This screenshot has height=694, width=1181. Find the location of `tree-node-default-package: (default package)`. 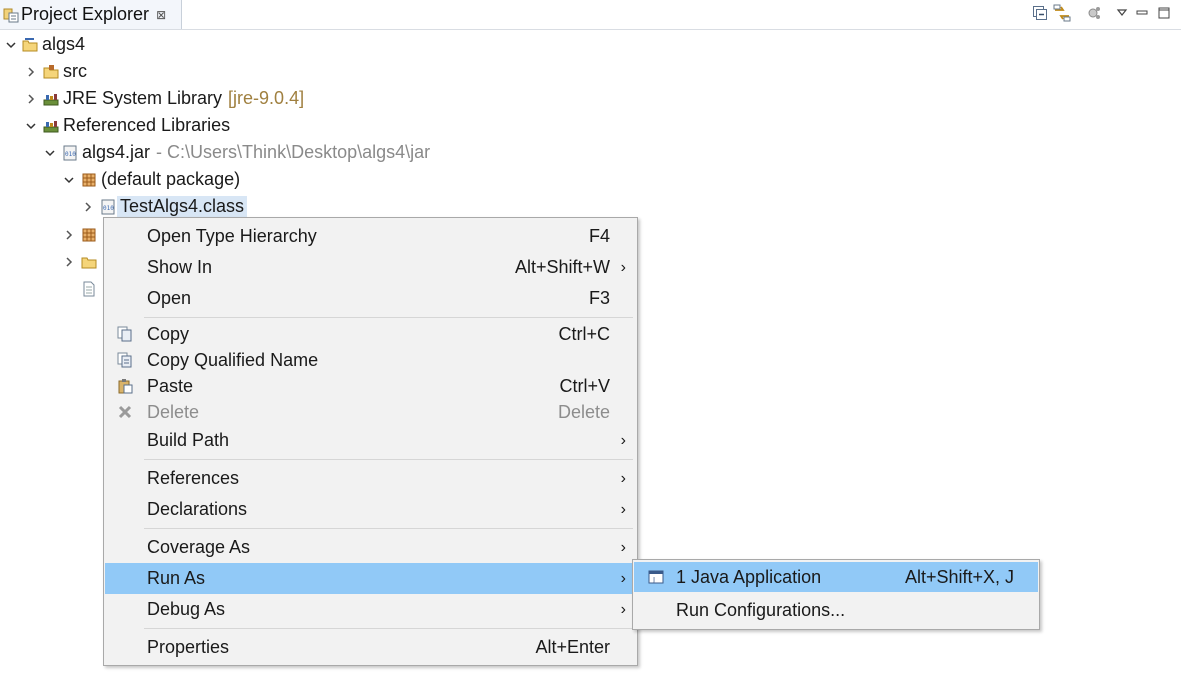

tree-node-default-package: (default package) is located at coordinates (151, 179).